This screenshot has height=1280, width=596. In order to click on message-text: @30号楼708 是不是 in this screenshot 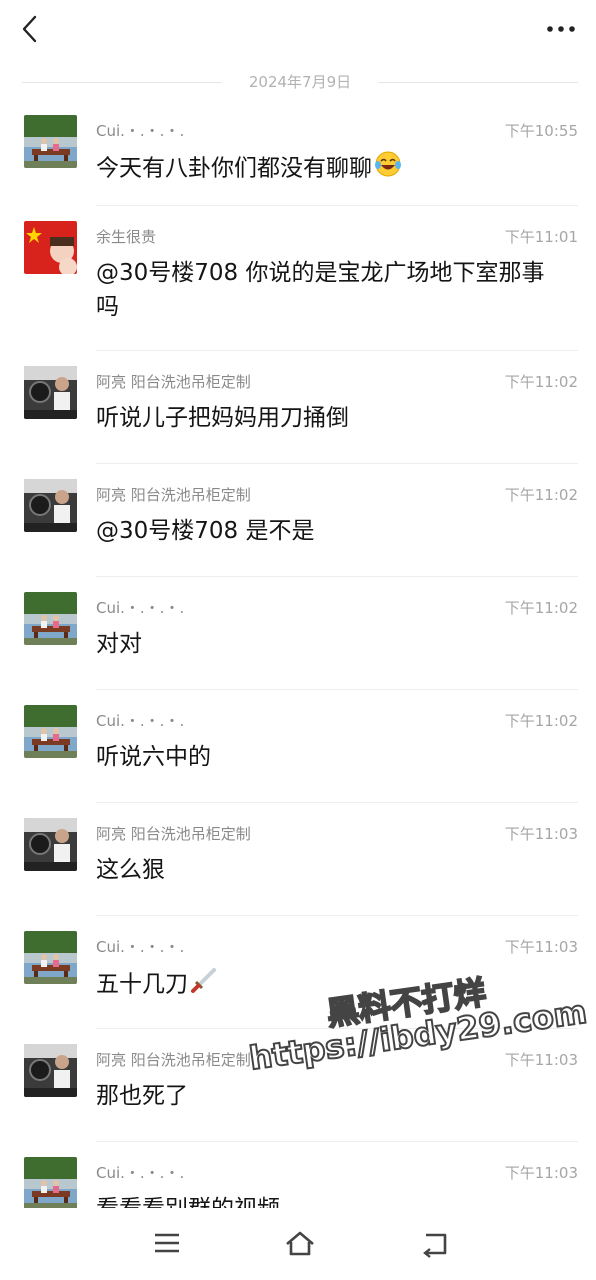, I will do `click(331, 531)`.